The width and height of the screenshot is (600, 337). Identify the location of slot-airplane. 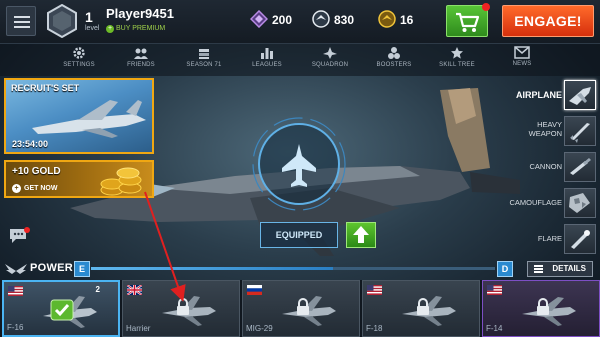
(580, 95).